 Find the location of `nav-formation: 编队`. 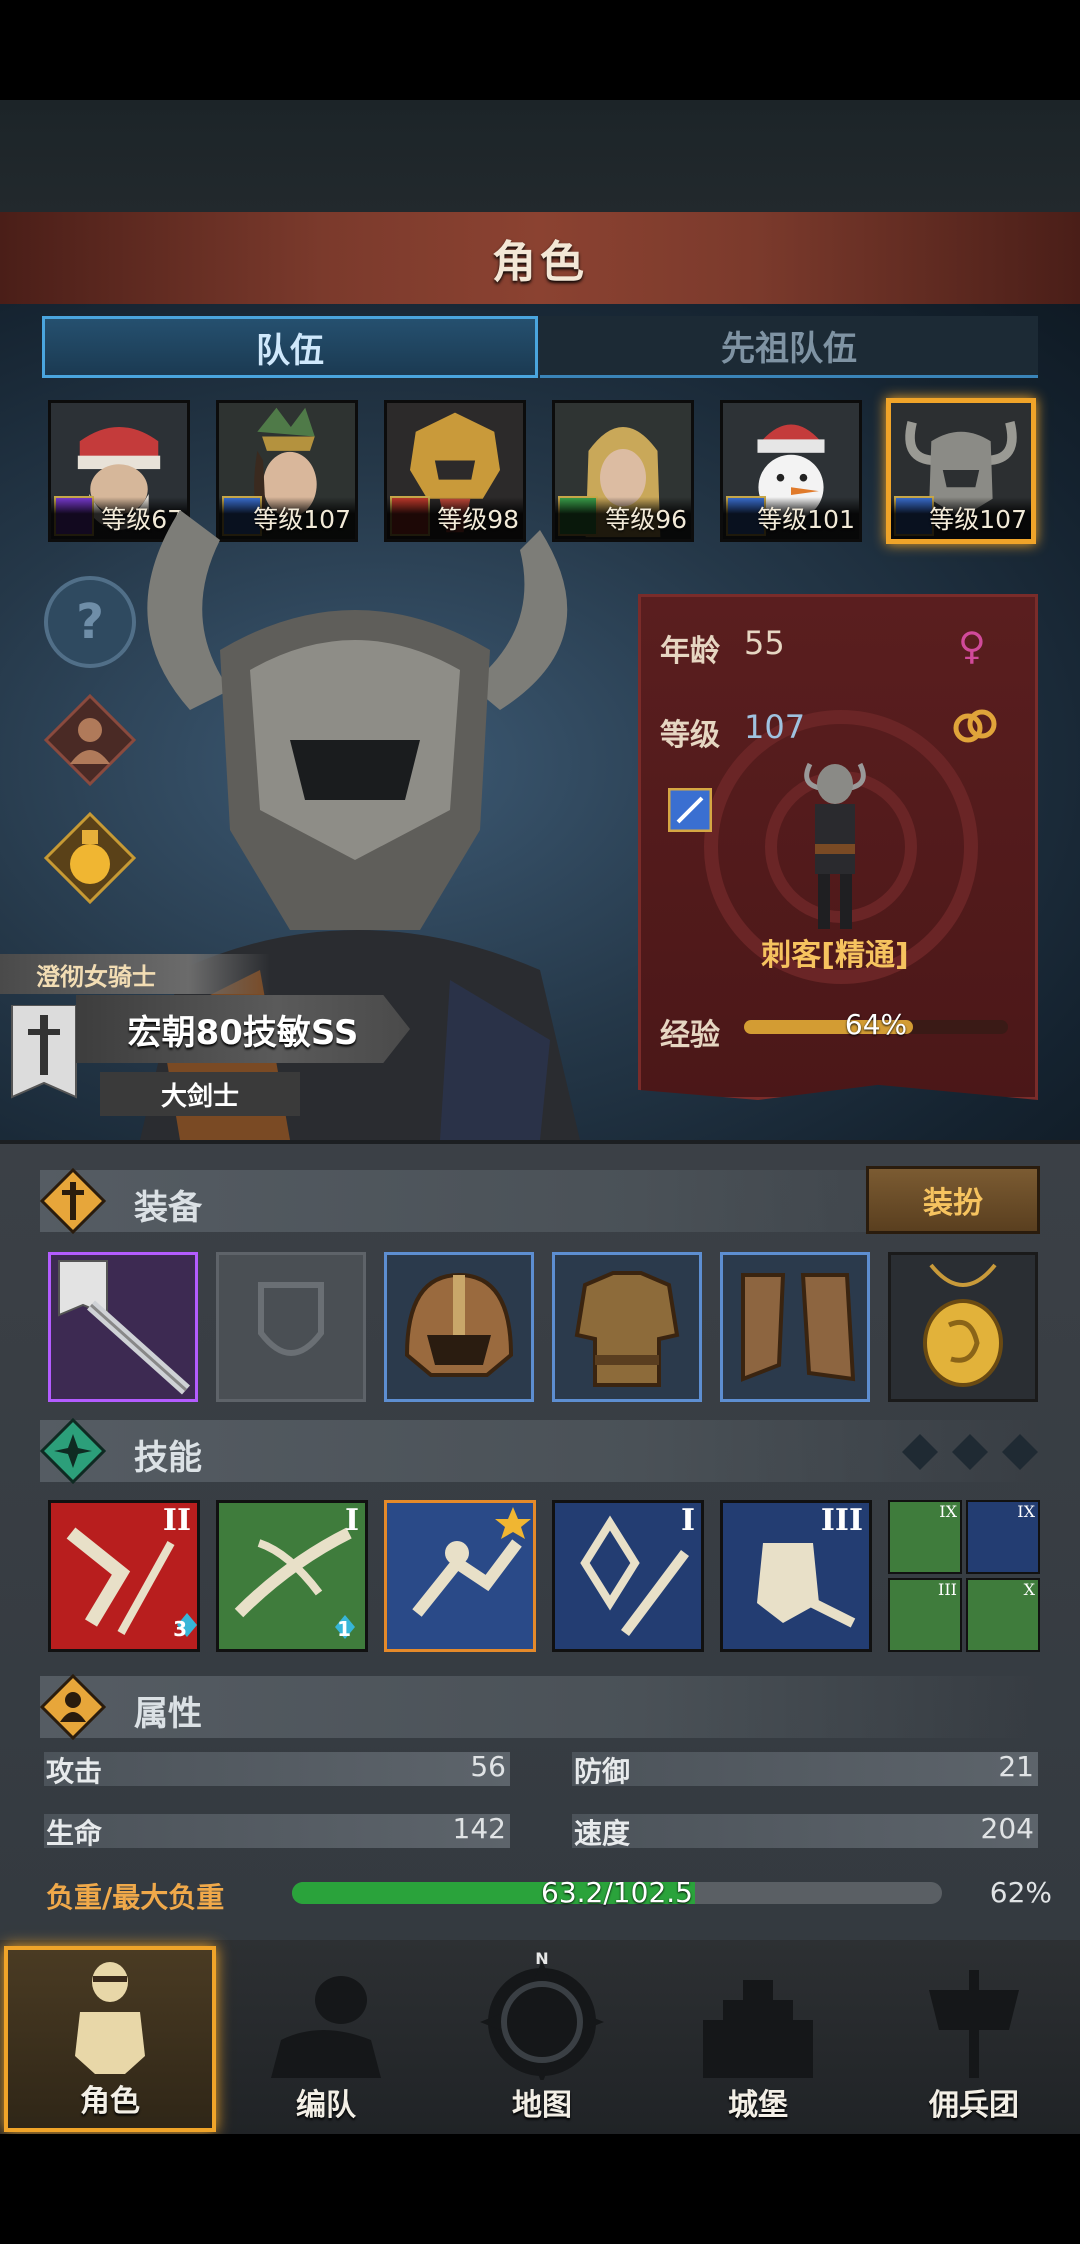

nav-formation: 编队 is located at coordinates (326, 2039).